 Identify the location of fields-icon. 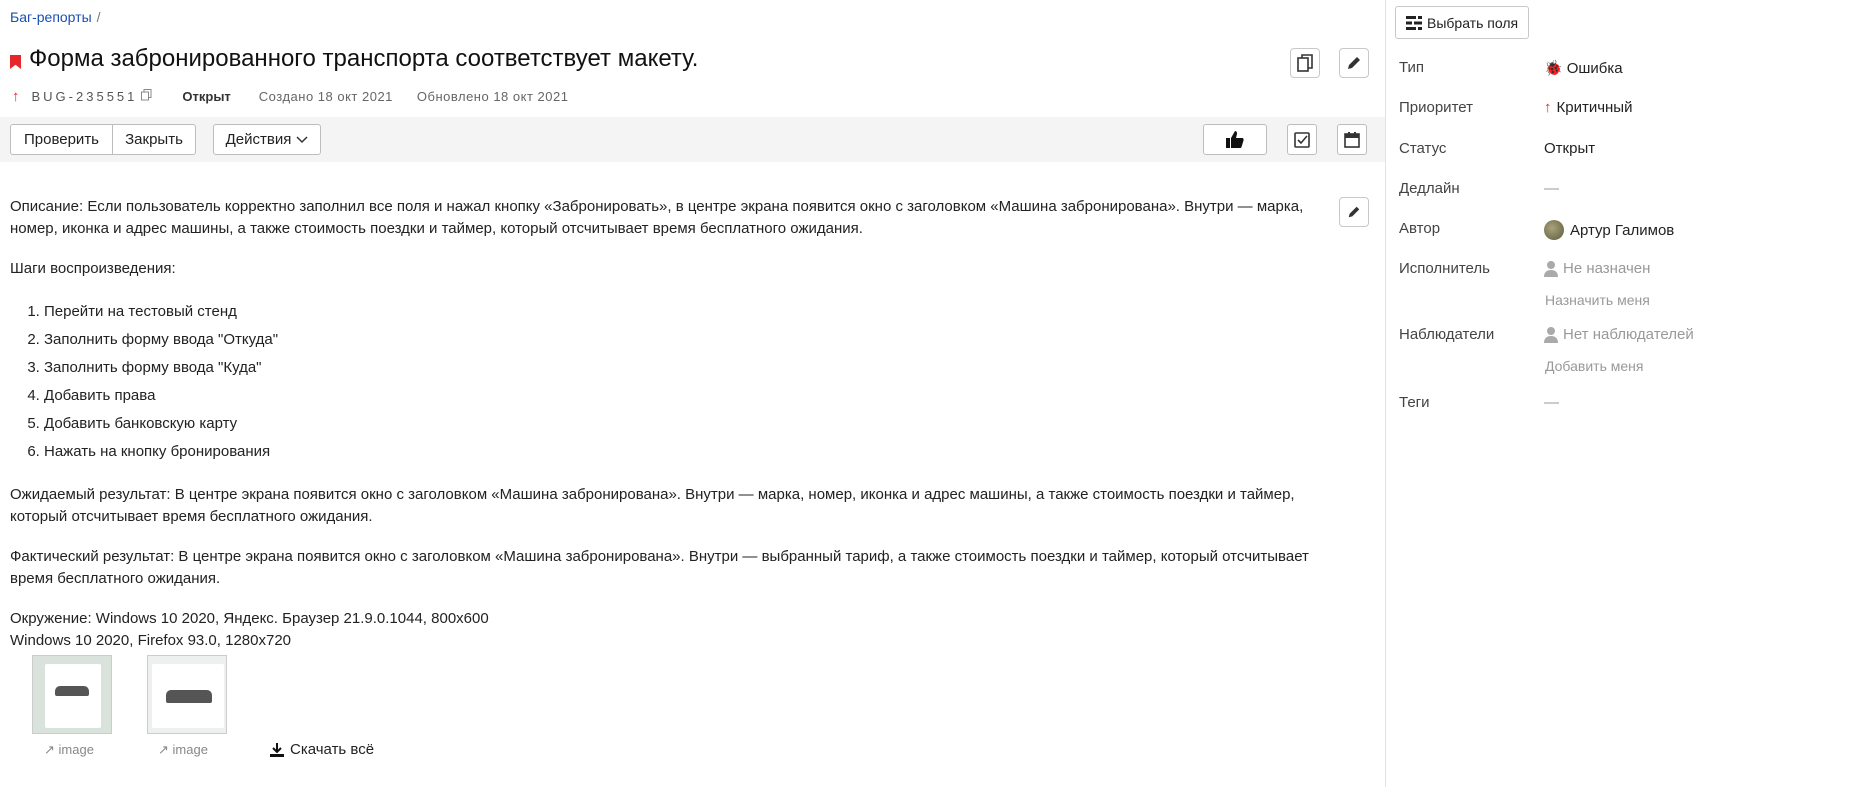
(1414, 22).